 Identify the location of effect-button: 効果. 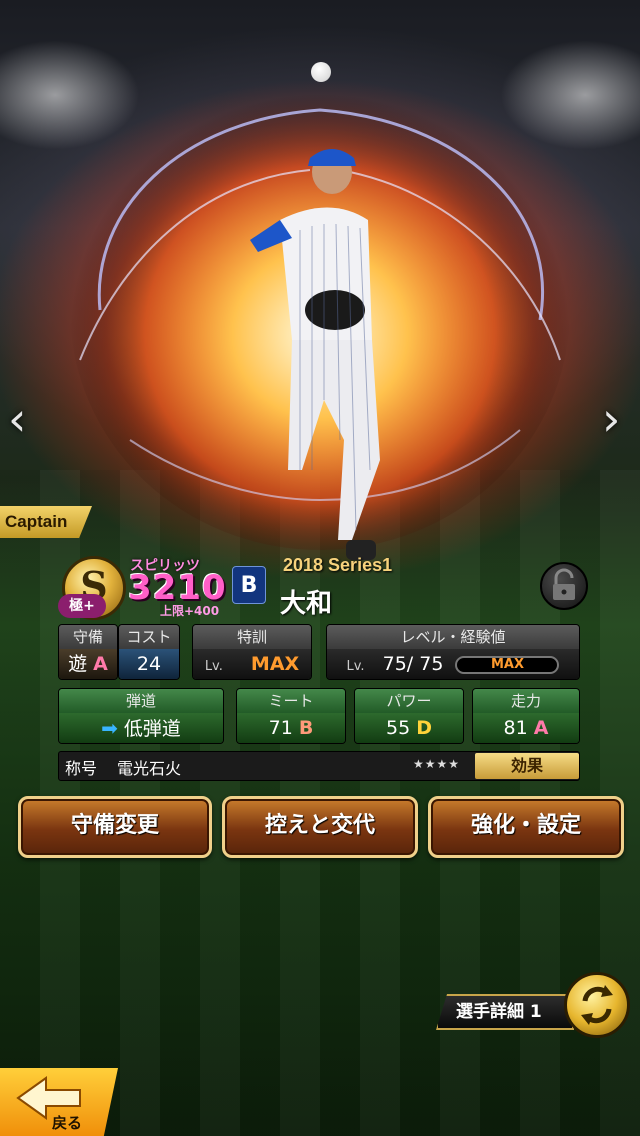
(527, 766).